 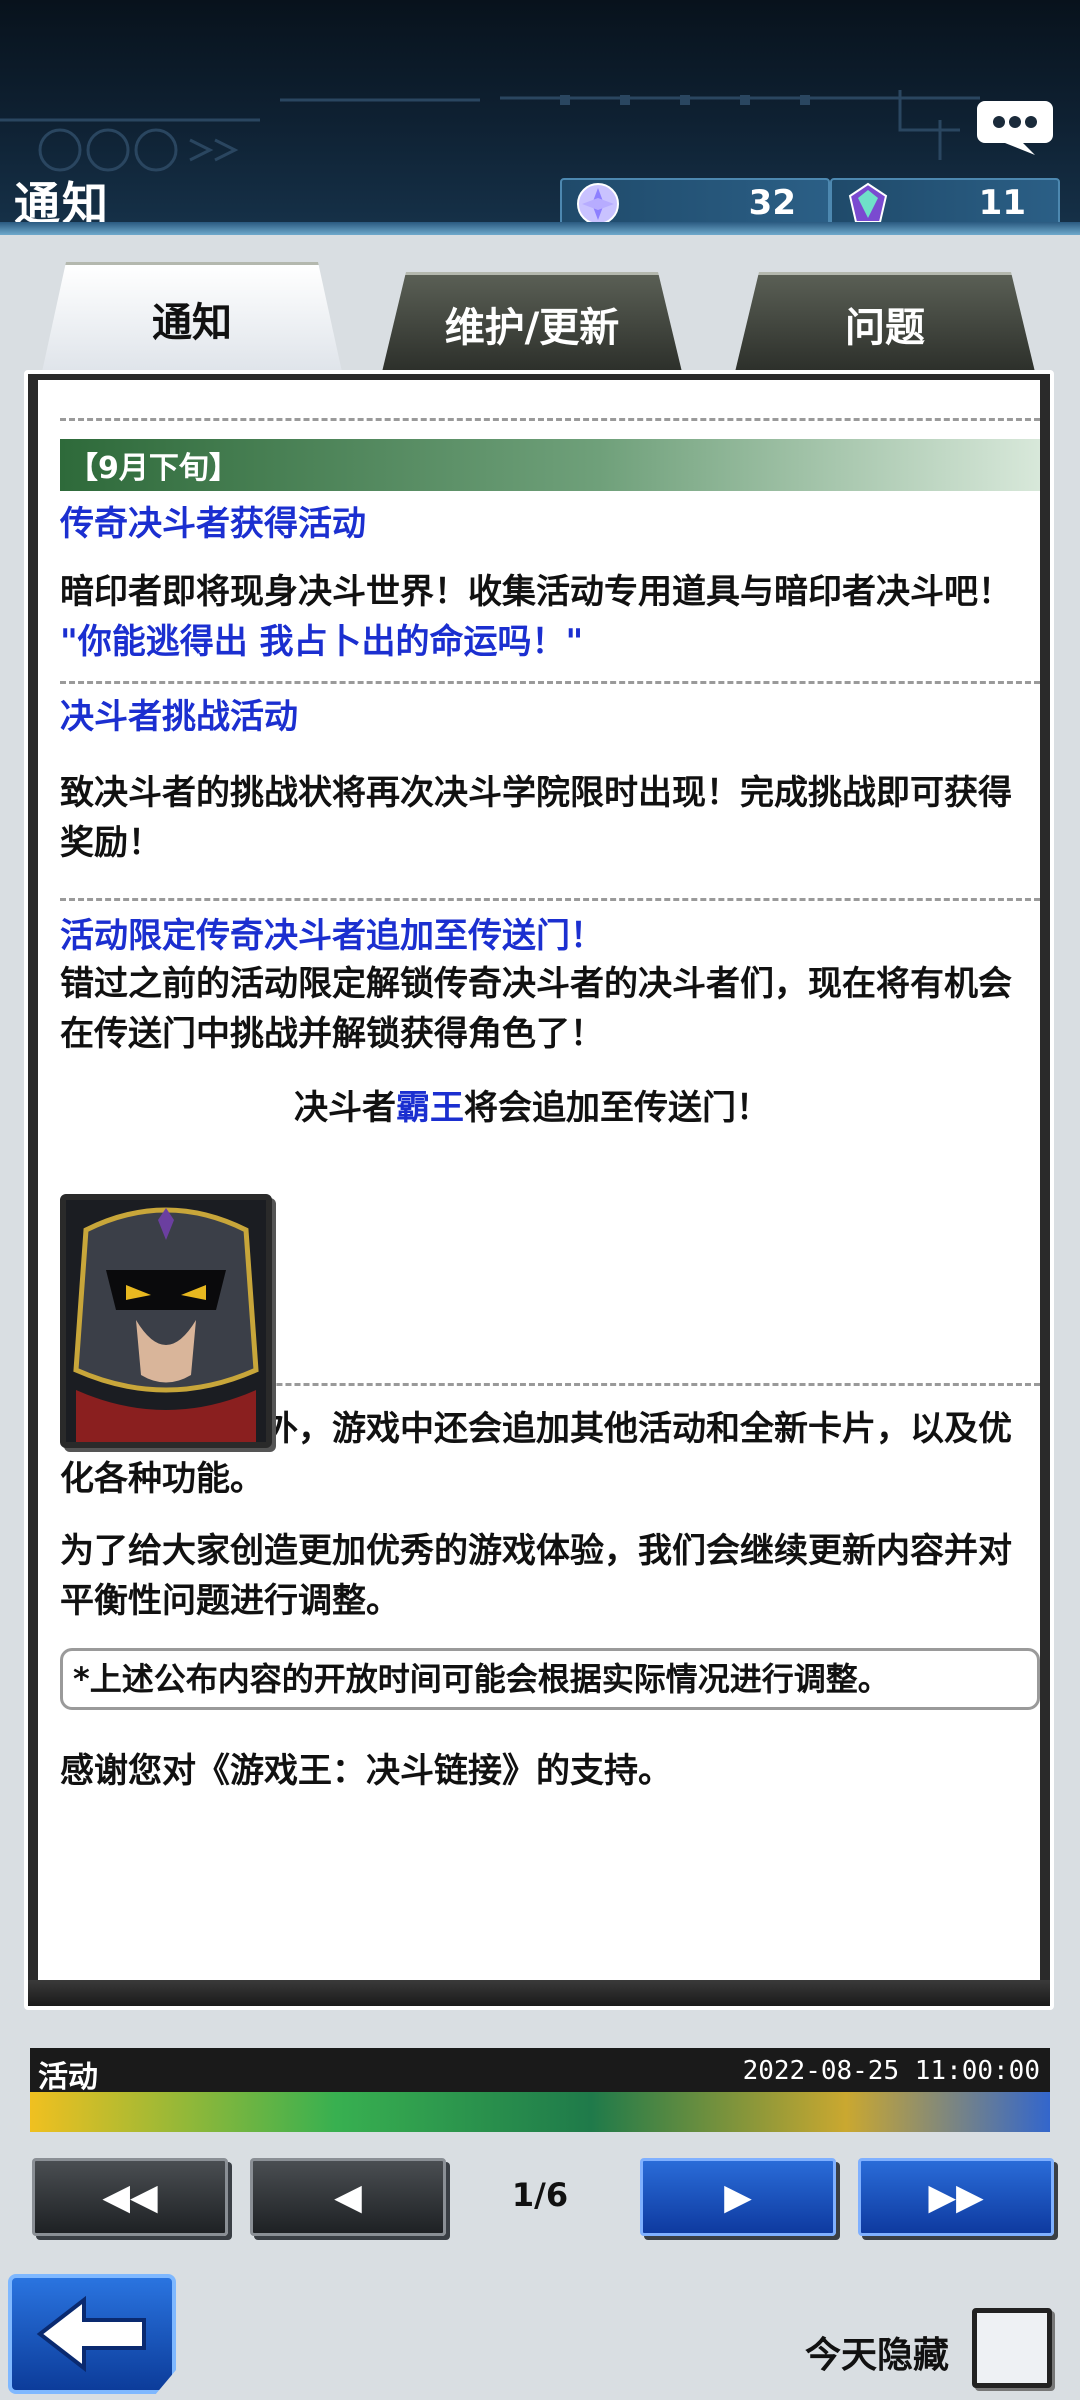 What do you see at coordinates (536, 1576) in the screenshot?
I see `closing-paragraph-2: 为了给大家创造更加优秀的游戏体验，我们会继续更新内容并对平衡性问题进行调整。` at bounding box center [536, 1576].